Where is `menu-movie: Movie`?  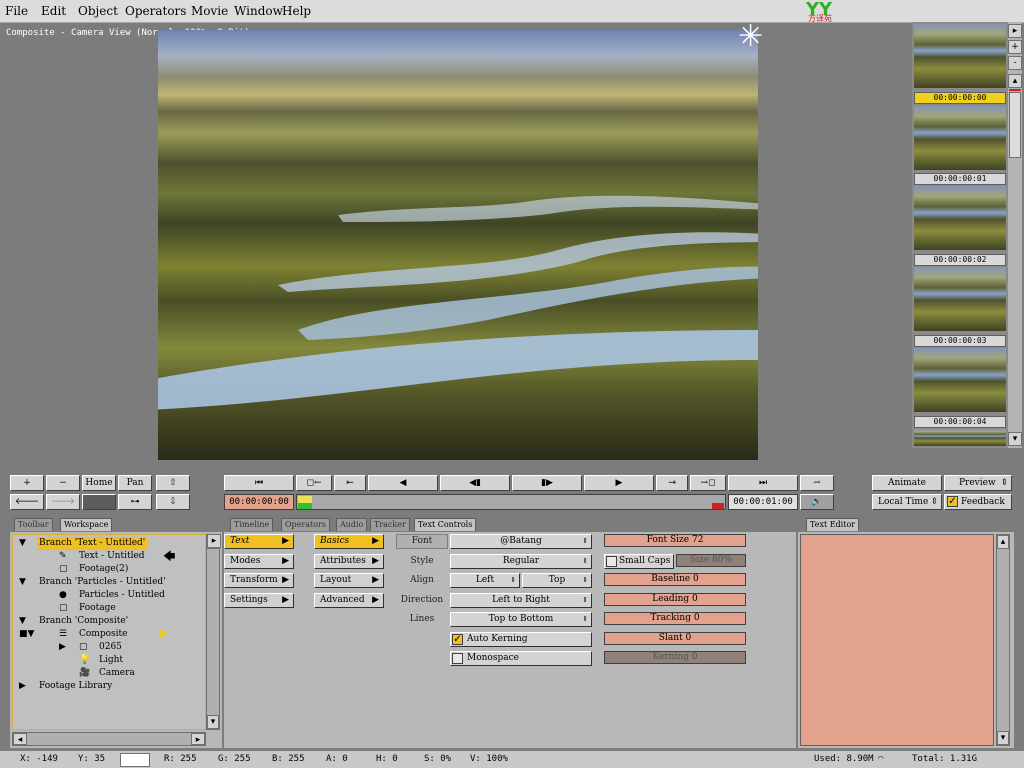 menu-movie: Movie is located at coordinates (209, 11).